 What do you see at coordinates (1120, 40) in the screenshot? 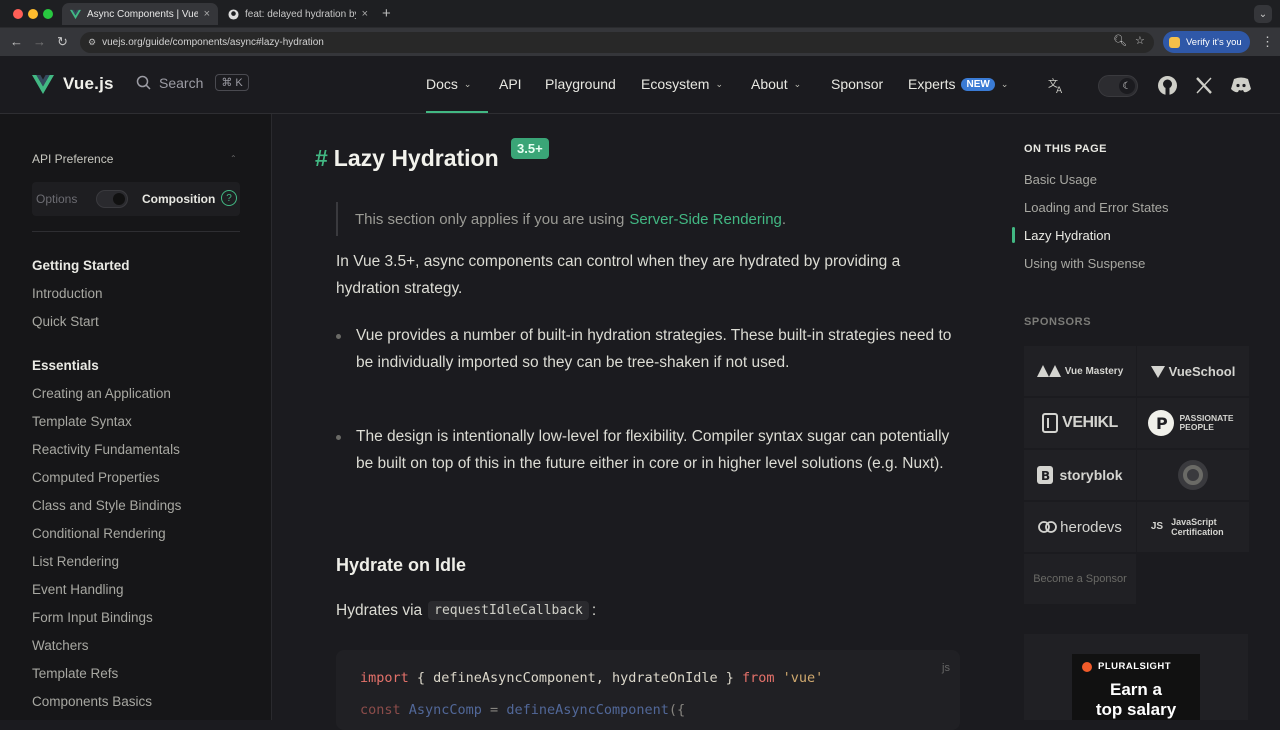
I see `zoom-icon: 🔍︎` at bounding box center [1120, 40].